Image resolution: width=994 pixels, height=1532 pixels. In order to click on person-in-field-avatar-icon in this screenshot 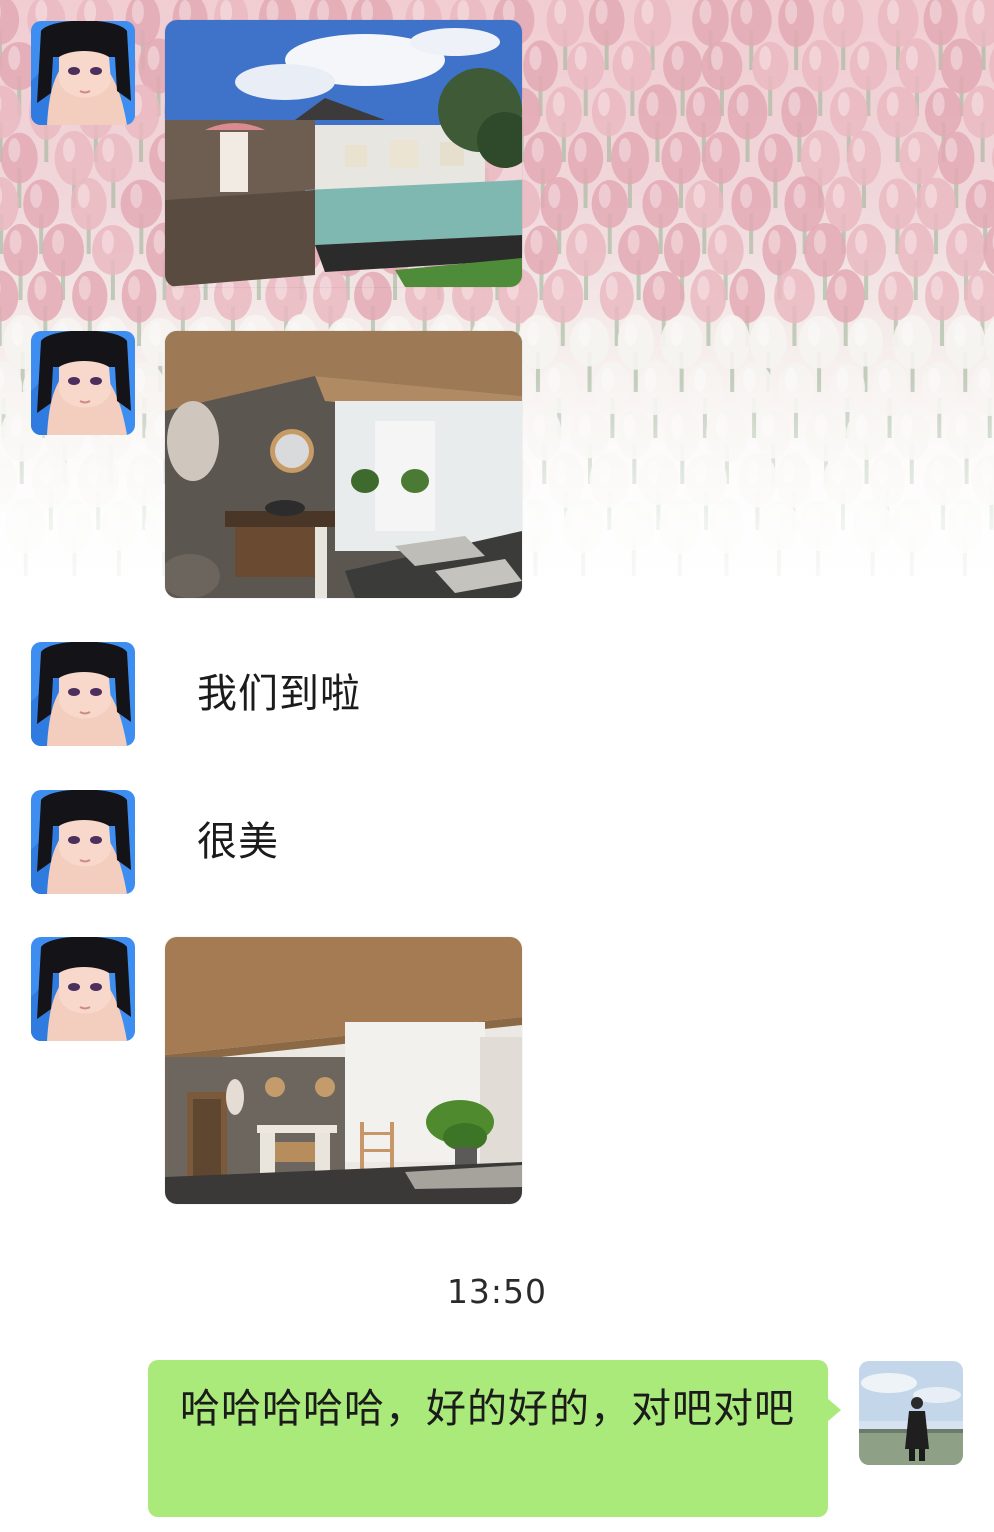, I will do `click(911, 1413)`.